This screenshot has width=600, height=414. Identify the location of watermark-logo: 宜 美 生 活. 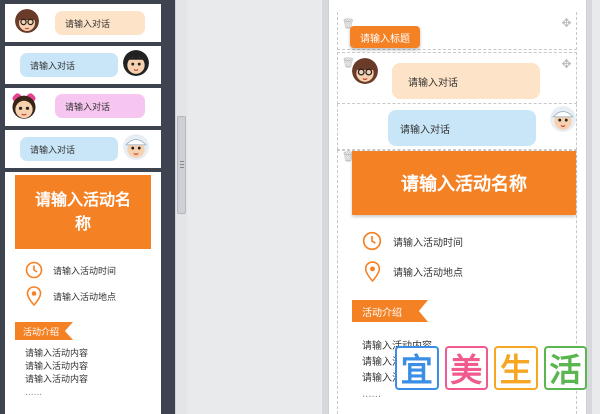
(491, 374).